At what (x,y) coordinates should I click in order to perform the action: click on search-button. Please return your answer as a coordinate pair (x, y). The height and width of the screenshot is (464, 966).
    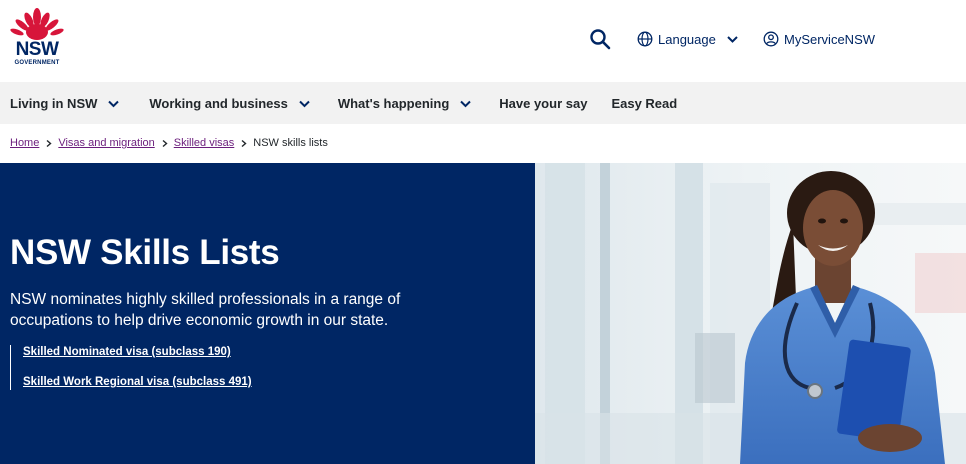
    Looking at the image, I should click on (600, 39).